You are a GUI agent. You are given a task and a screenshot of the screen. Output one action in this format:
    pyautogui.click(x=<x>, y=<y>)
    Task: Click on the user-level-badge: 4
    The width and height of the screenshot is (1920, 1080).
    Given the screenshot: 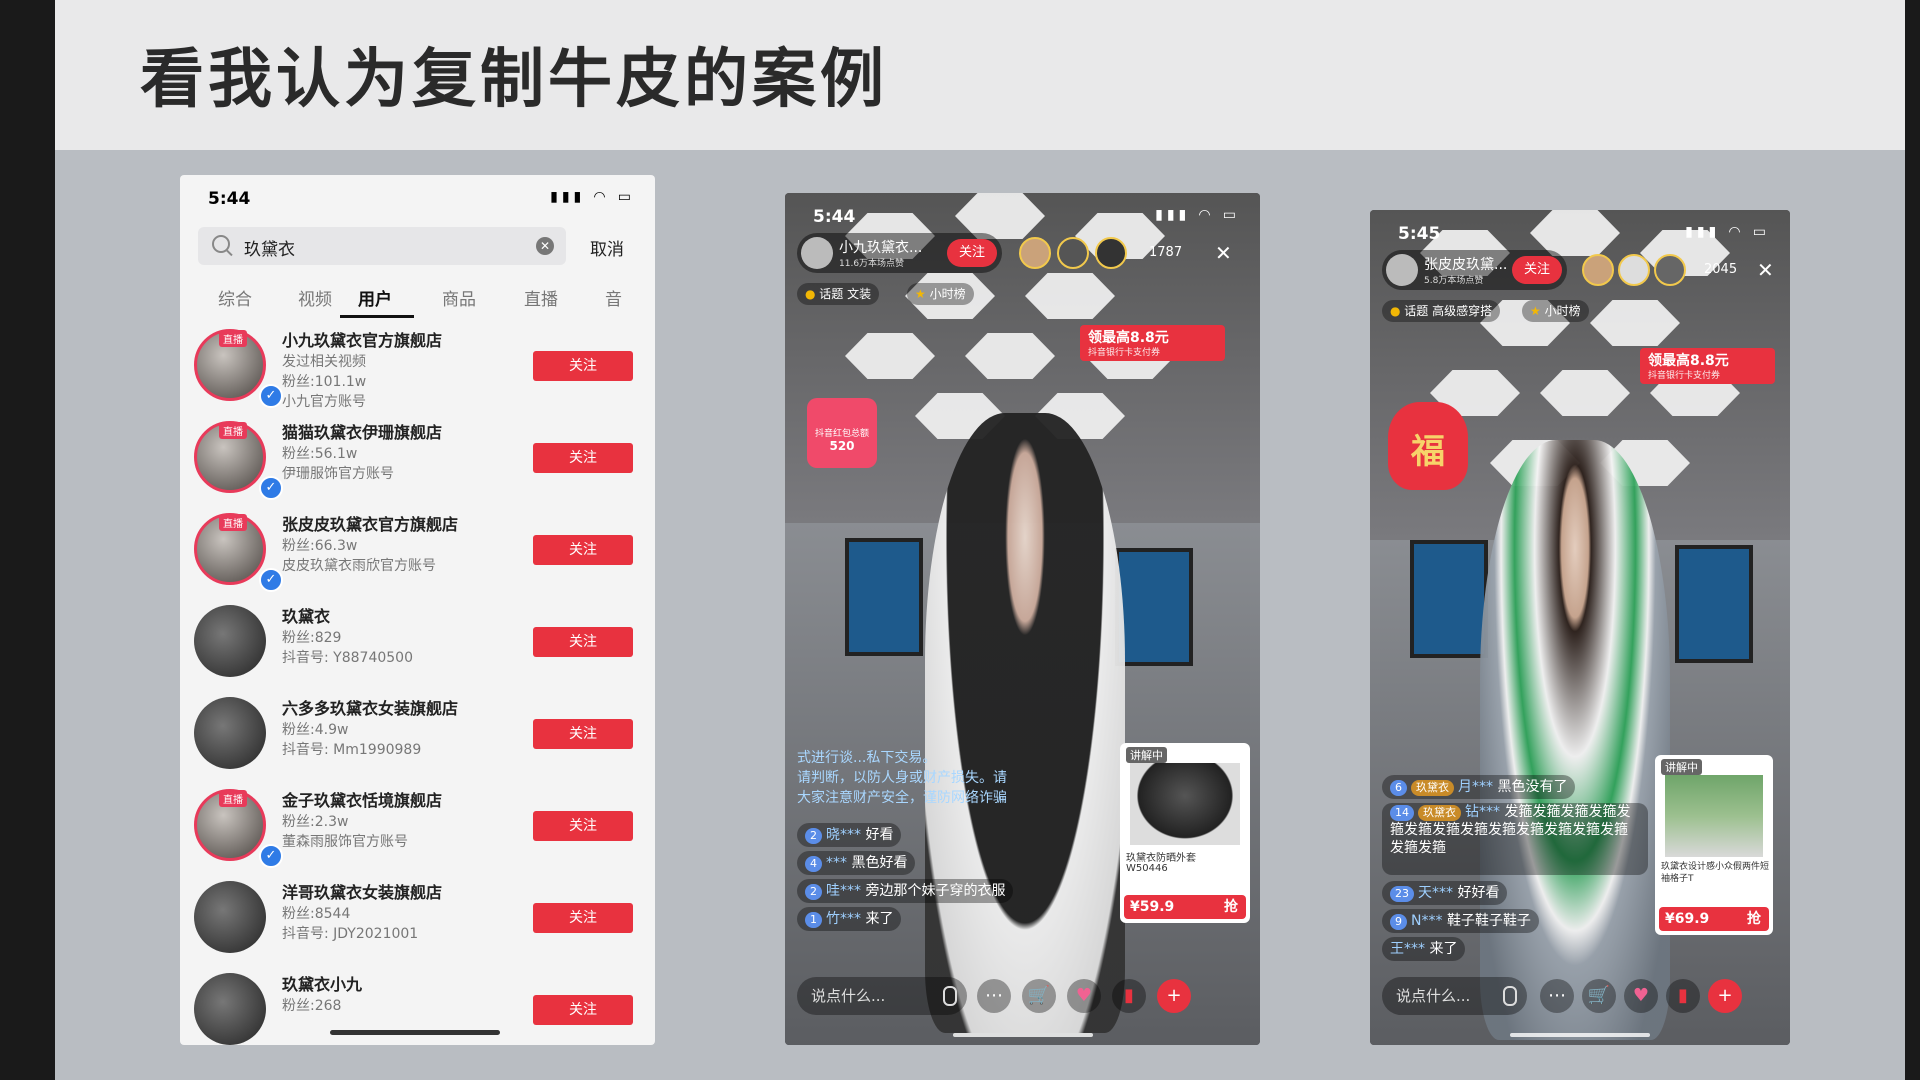 What is the action you would take?
    pyautogui.click(x=813, y=864)
    